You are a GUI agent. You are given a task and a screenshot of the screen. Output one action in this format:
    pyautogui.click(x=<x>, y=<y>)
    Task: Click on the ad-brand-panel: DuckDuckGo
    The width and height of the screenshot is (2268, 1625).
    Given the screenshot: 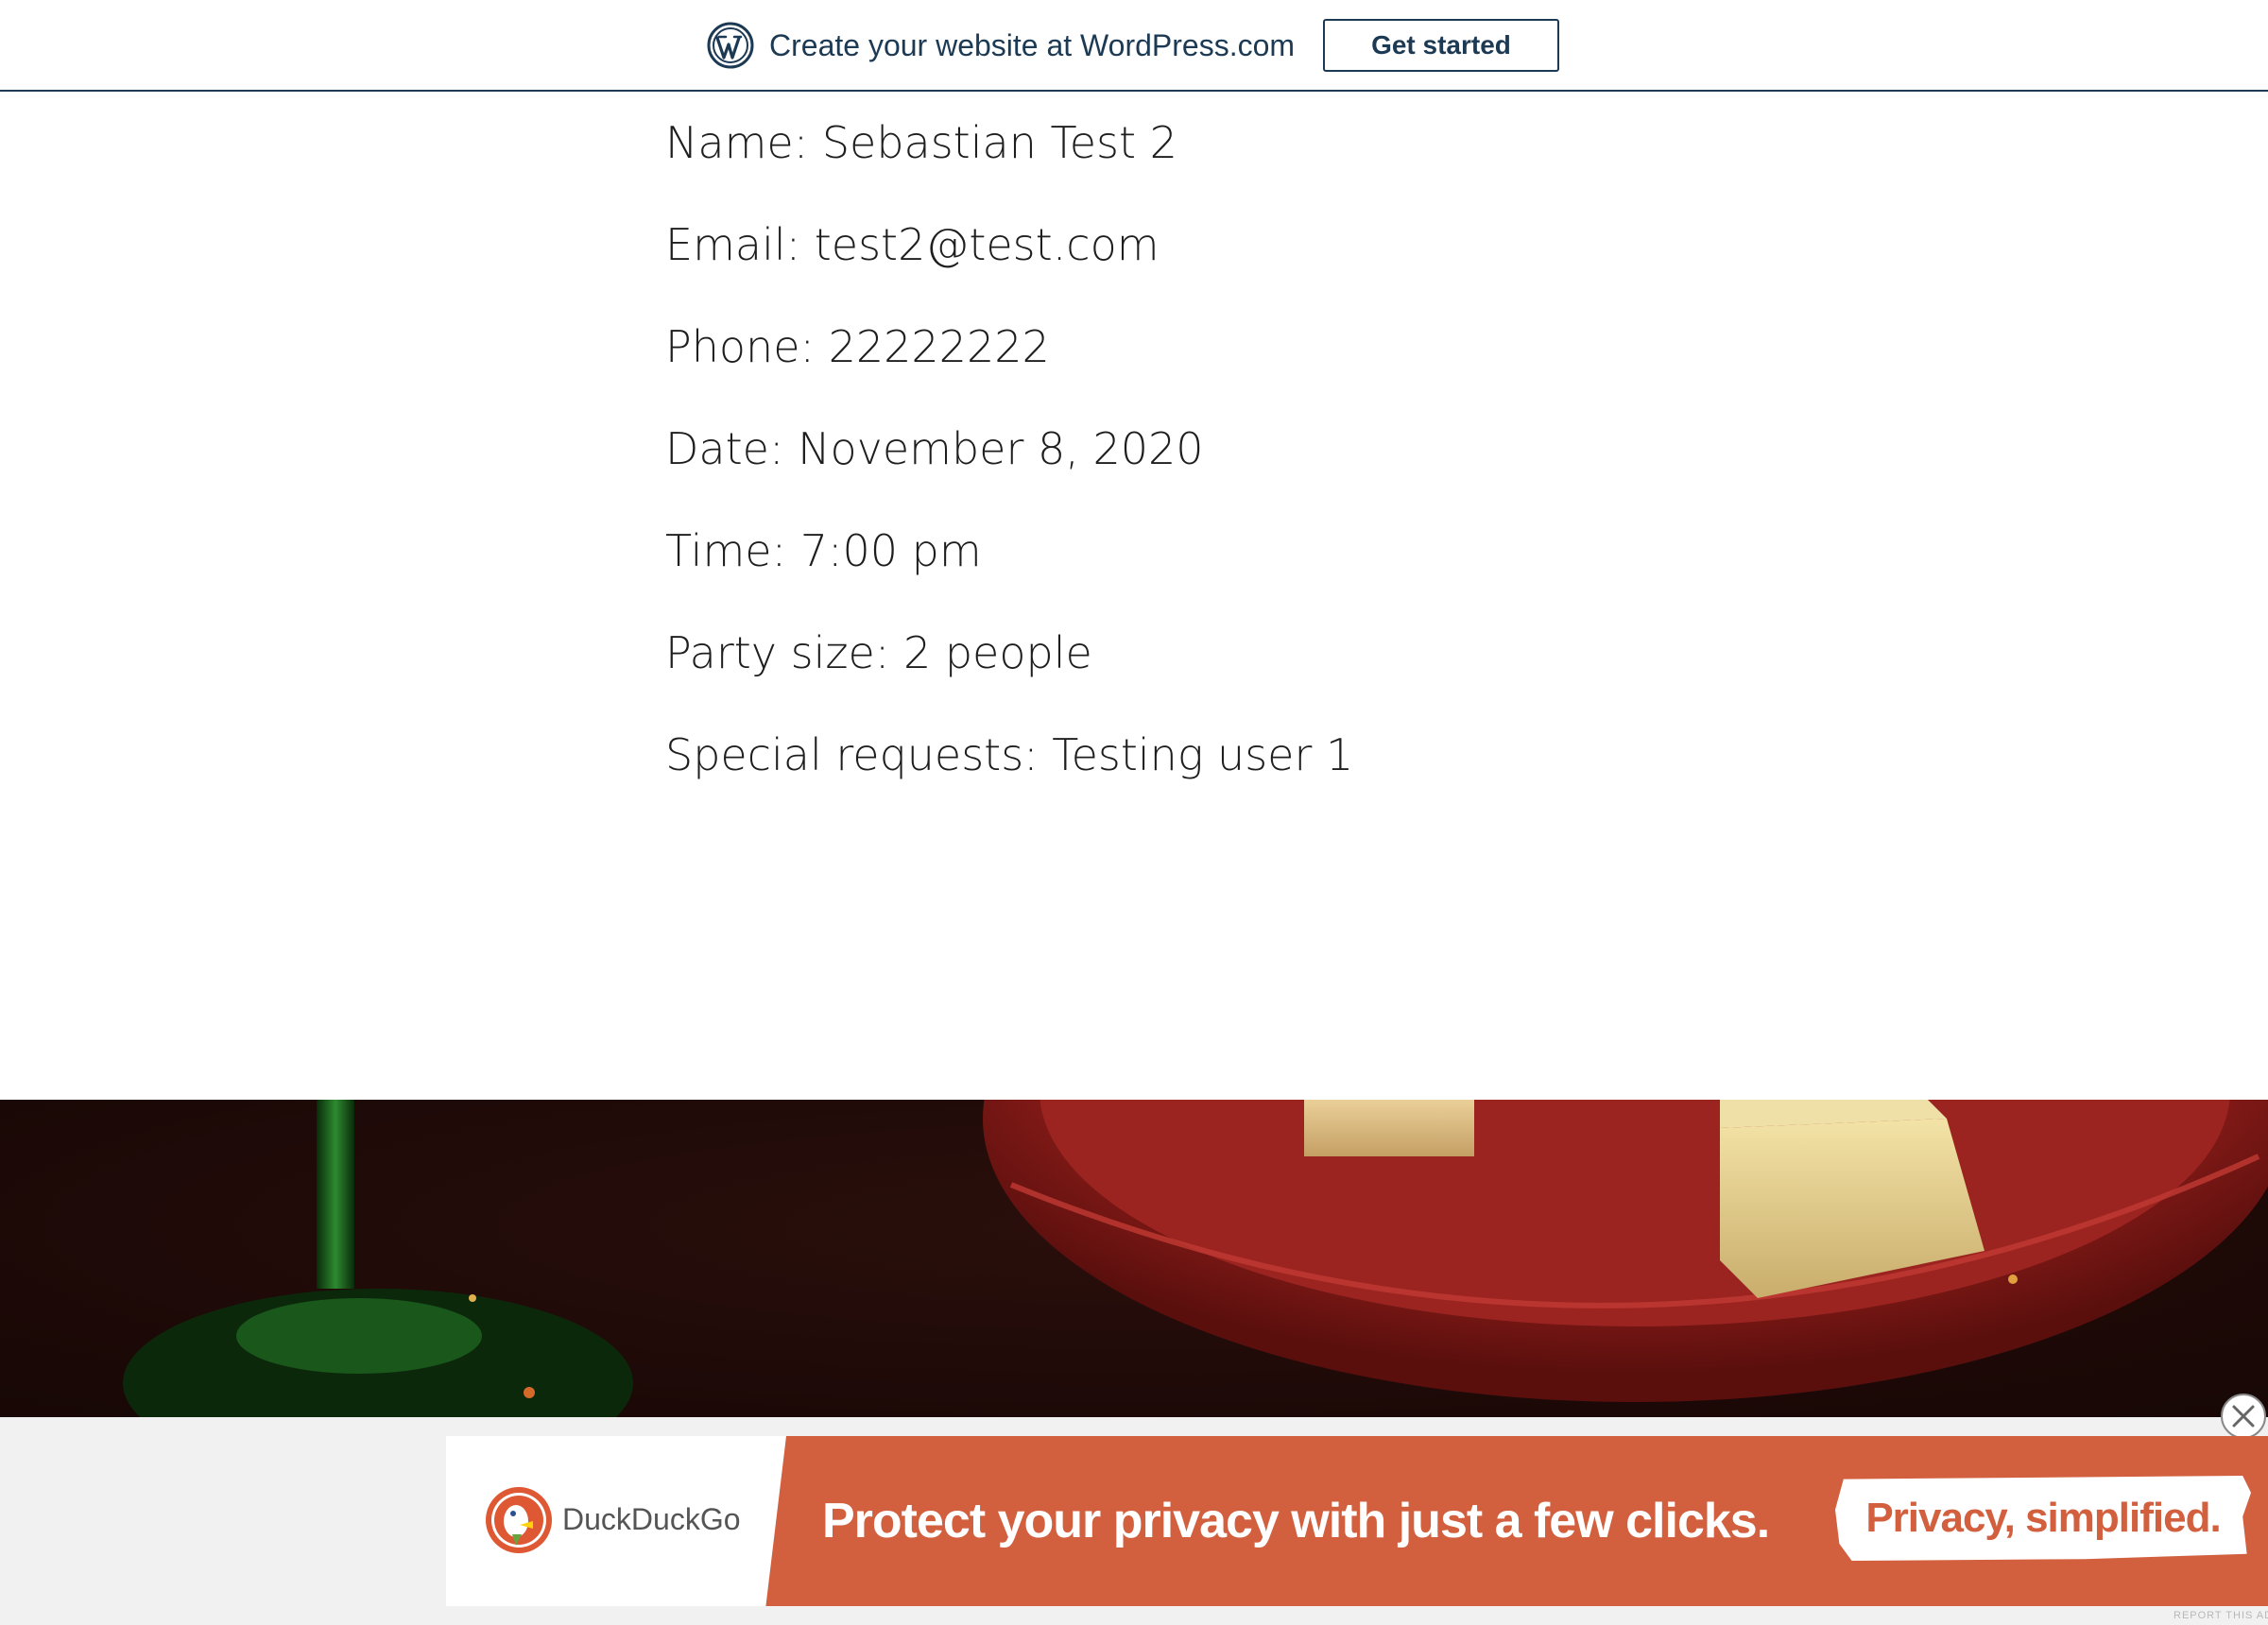 What is the action you would take?
    pyautogui.click(x=616, y=1521)
    